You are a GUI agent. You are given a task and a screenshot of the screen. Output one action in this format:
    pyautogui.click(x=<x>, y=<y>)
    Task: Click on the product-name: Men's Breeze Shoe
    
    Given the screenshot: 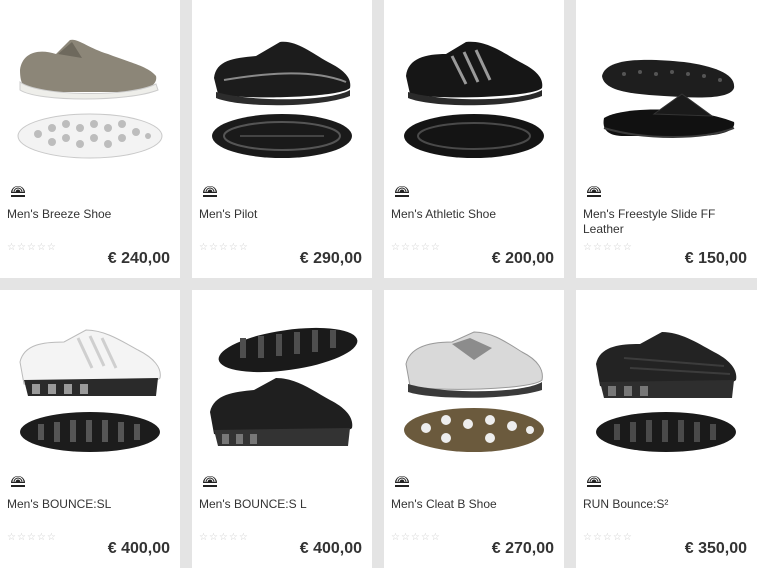 What is the action you would take?
    pyautogui.click(x=87, y=214)
    